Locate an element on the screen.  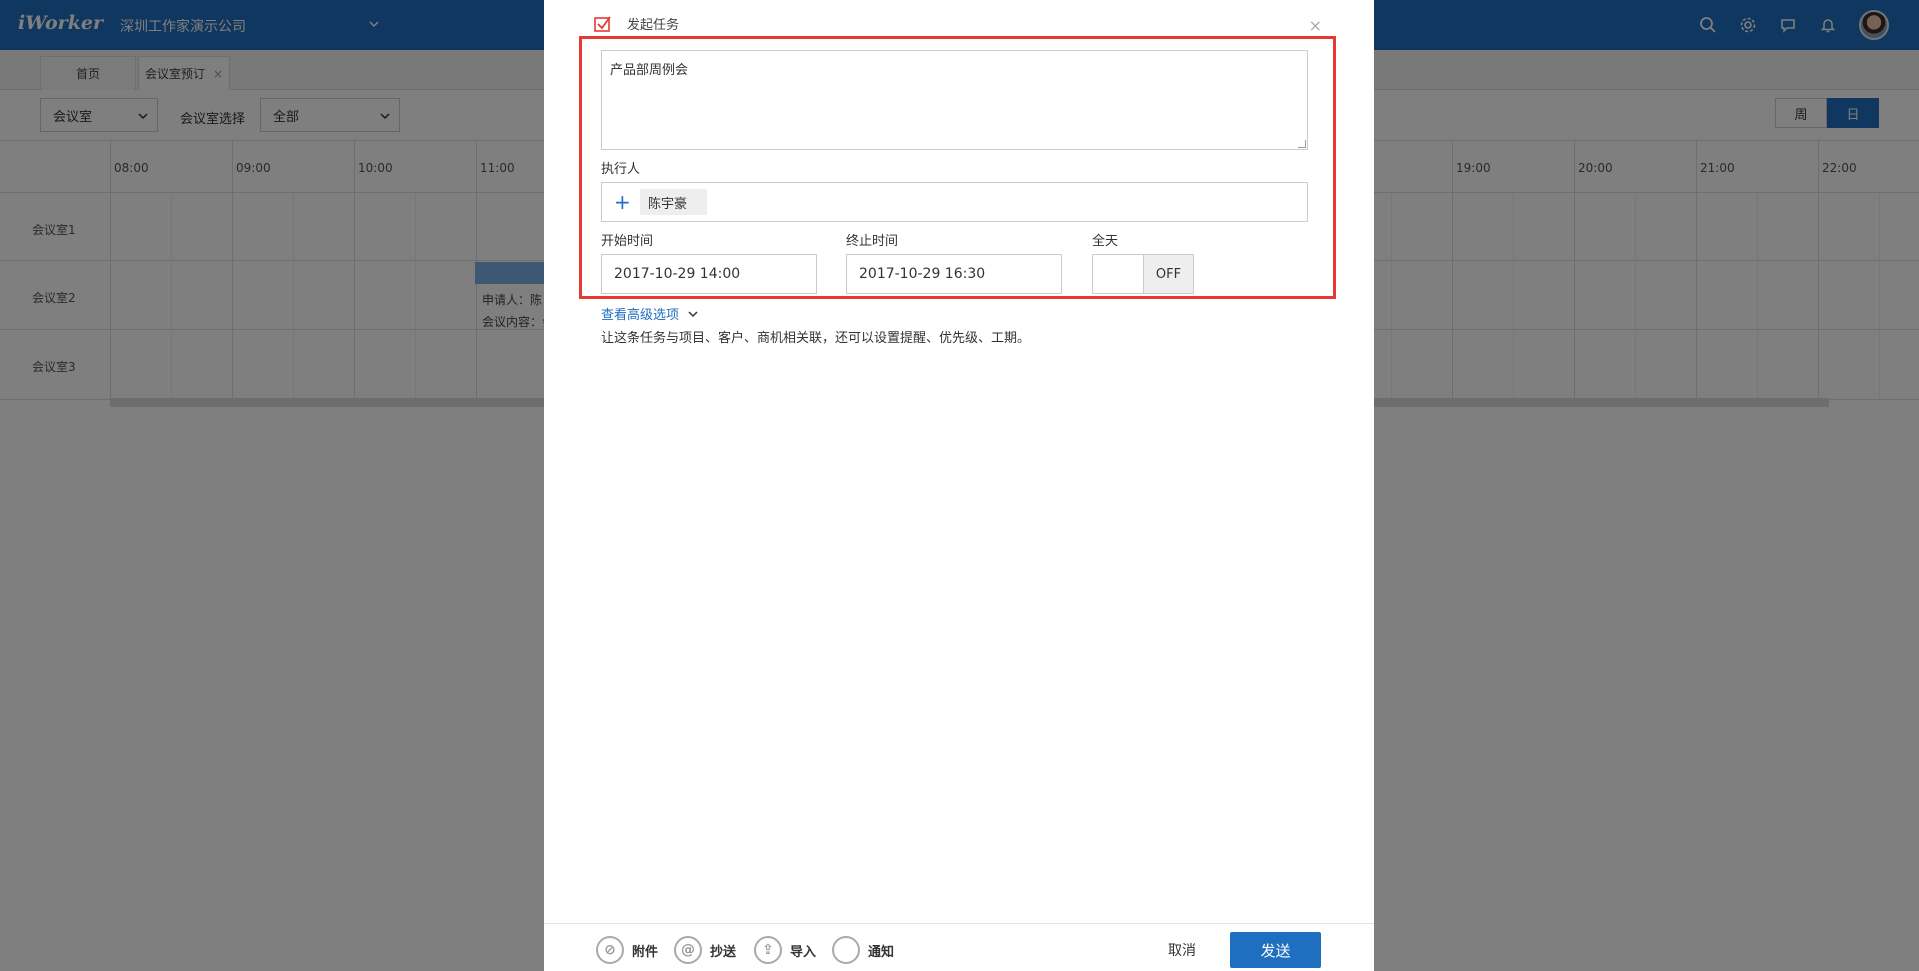
import-button: ⇪ 导入 is located at coordinates (785, 950).